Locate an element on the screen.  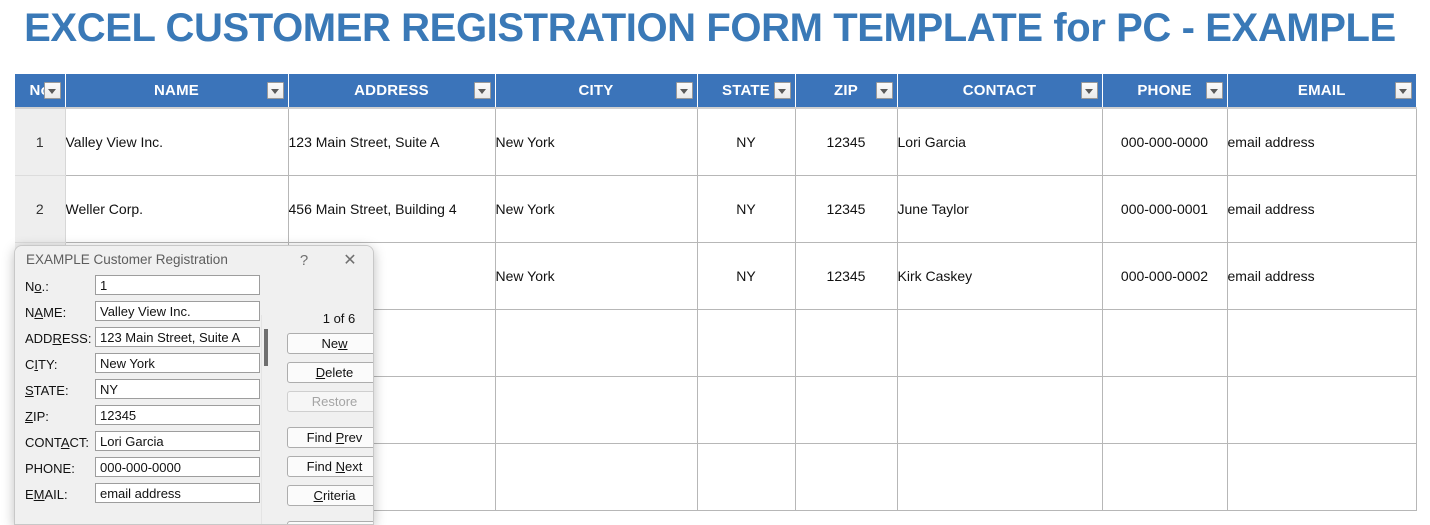
zip-field is located at coordinates (177, 415).